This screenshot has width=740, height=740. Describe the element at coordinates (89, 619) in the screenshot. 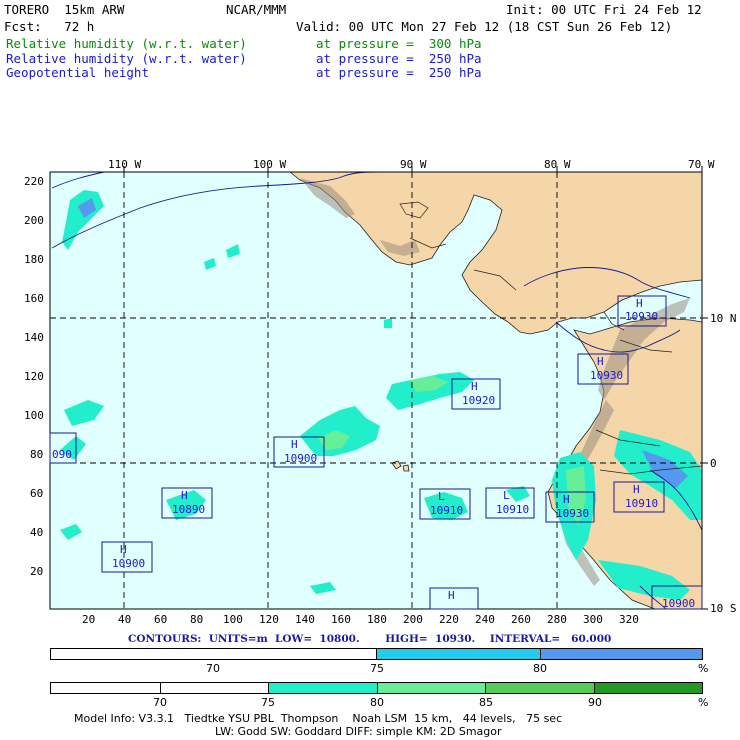

I see `grid-x-tick: 20` at that location.